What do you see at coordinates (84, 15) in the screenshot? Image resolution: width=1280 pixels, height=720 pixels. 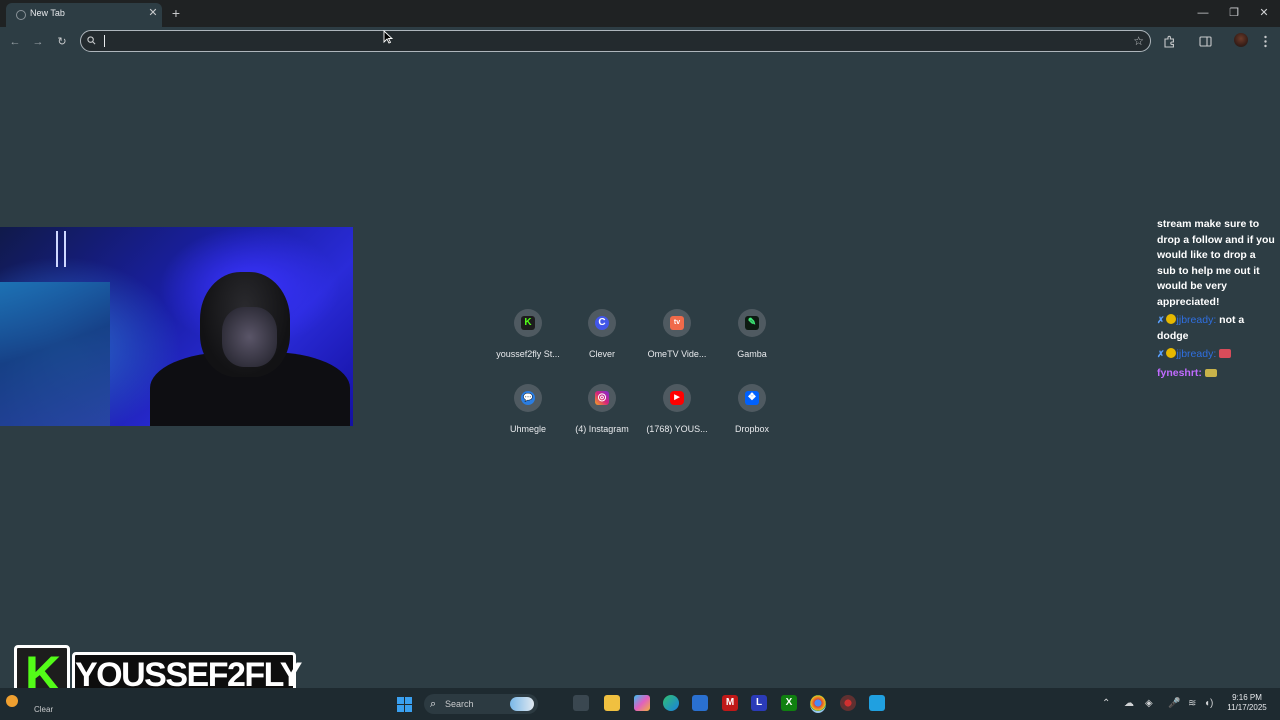 I see `tab-new-tab: New Tab ✕` at bounding box center [84, 15].